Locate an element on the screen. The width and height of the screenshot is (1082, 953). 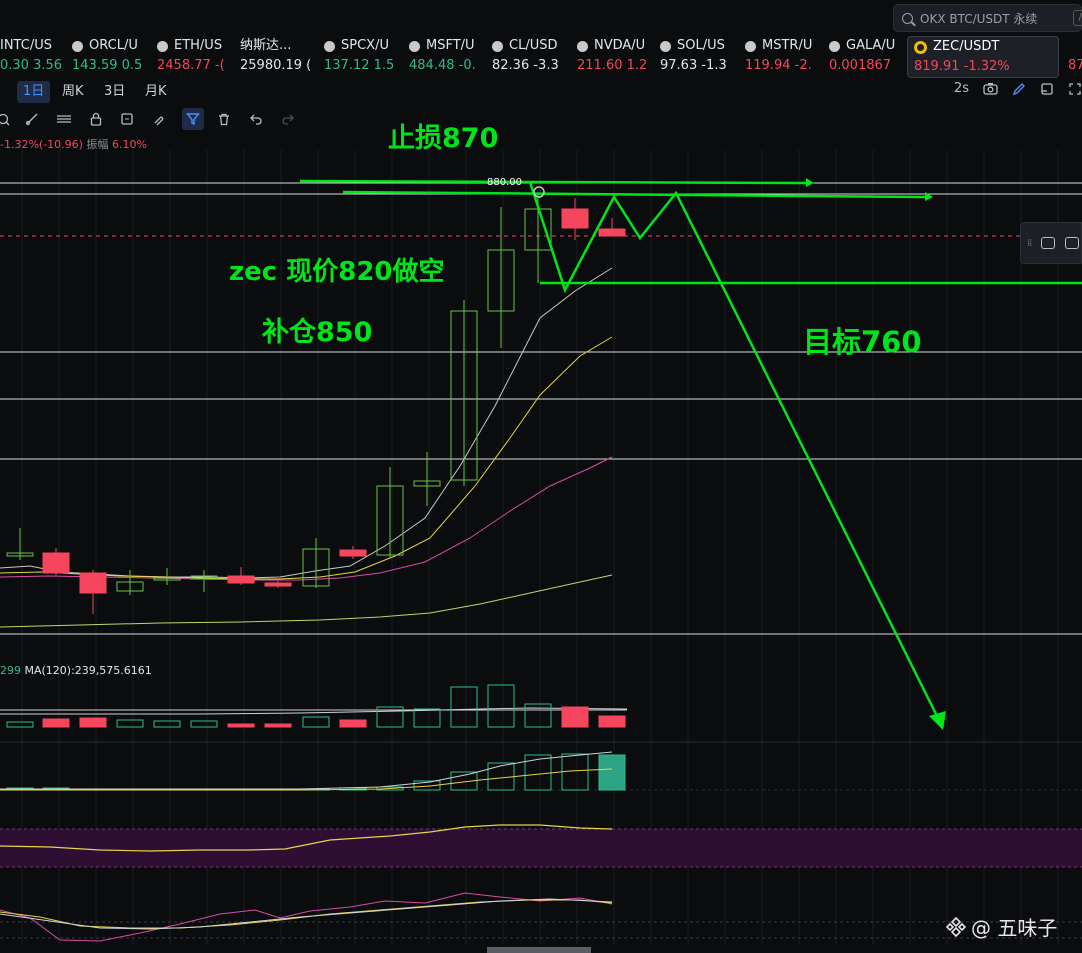
ma-line-yellow is located at coordinates (306, 458).